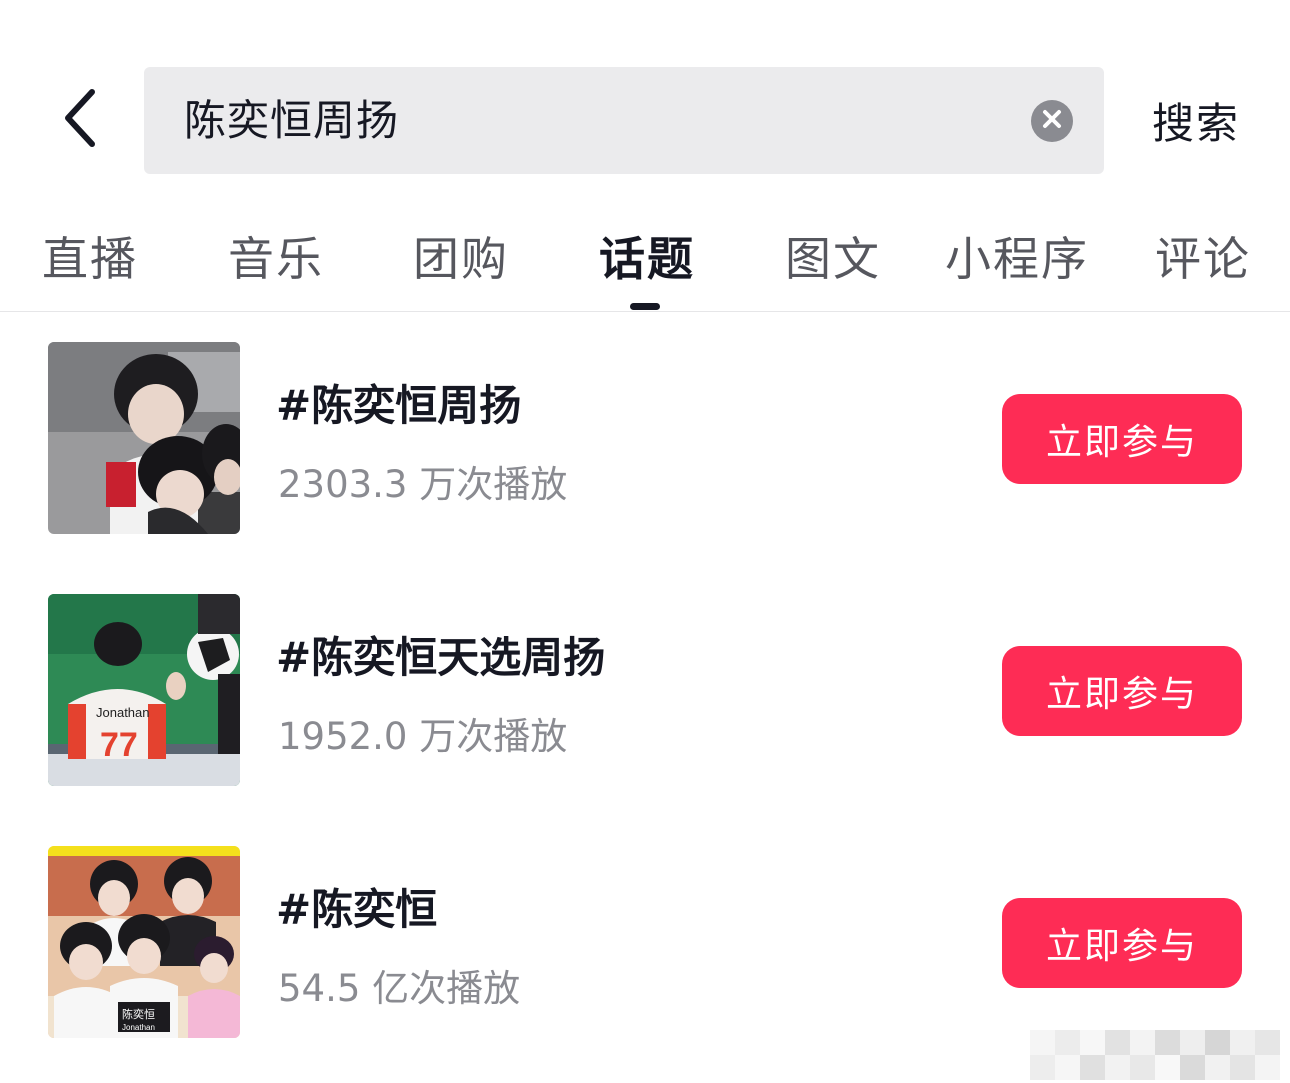  Describe the element at coordinates (1017, 256) in the screenshot. I see `tab-mini-program: 小程序` at that location.